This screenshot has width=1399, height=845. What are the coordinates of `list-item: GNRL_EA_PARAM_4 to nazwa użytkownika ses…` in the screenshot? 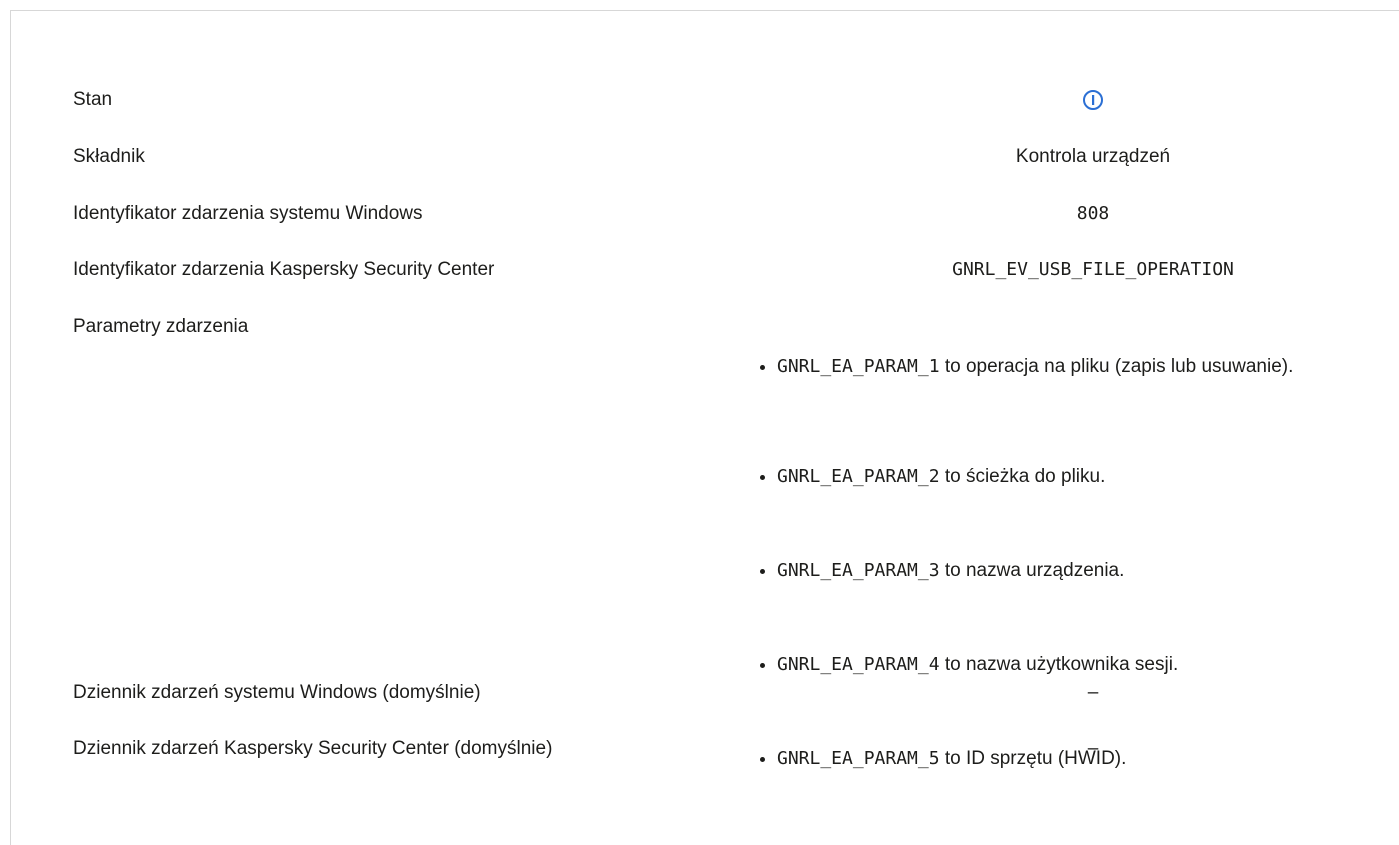 It's located at (1039, 665).